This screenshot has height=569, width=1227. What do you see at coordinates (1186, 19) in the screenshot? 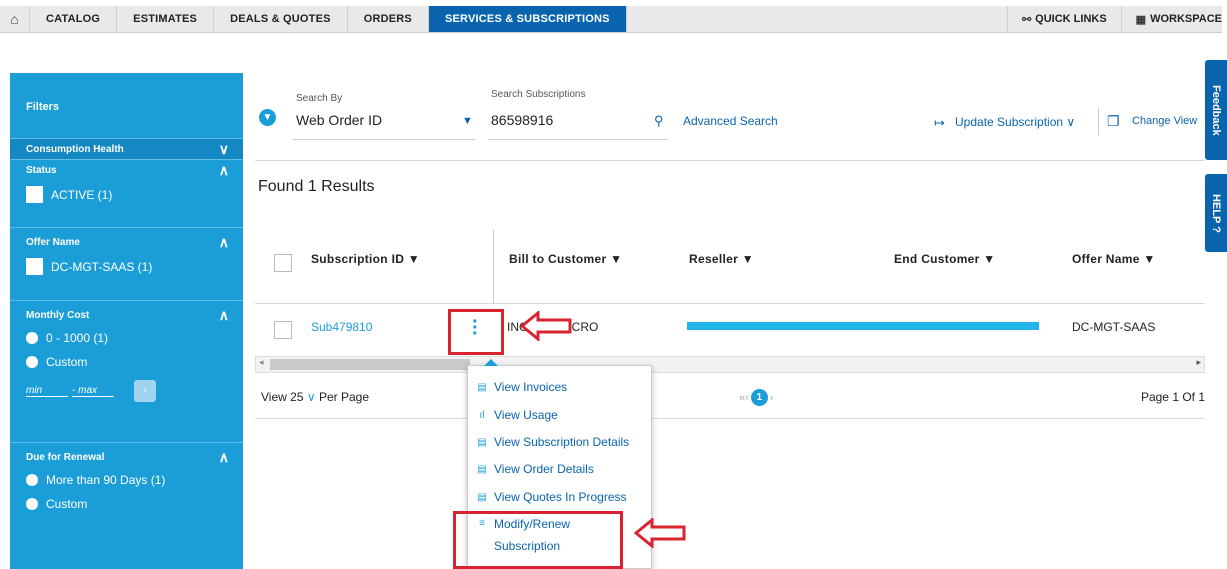
I see `workspace-label: WORKSPACE` at bounding box center [1186, 19].